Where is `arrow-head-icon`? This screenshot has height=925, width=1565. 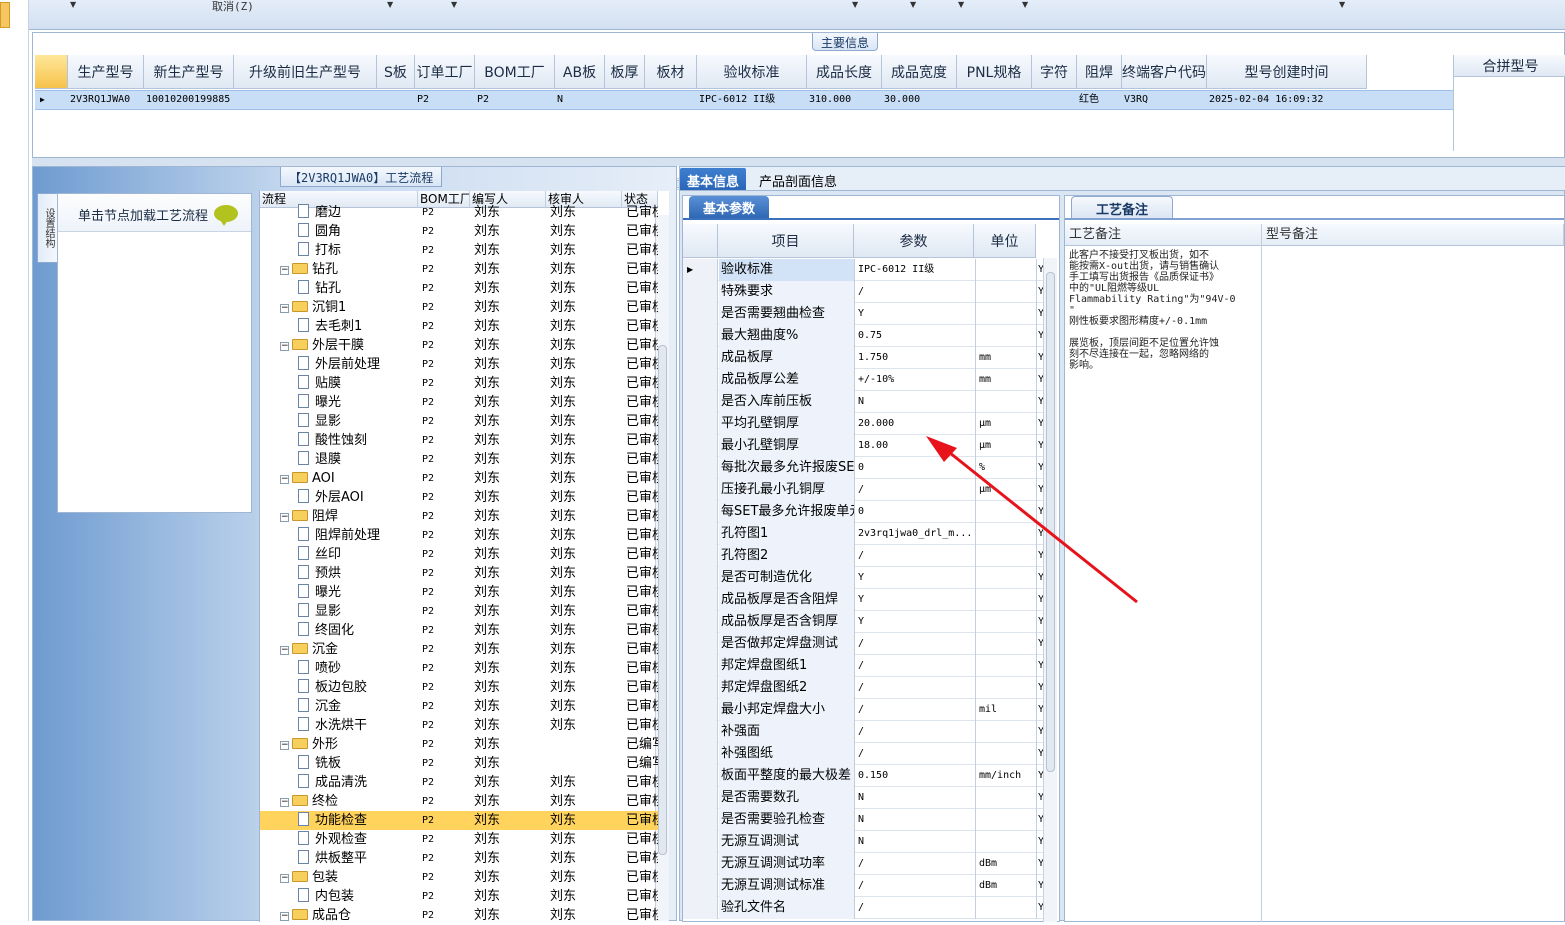 arrow-head-icon is located at coordinates (941, 449).